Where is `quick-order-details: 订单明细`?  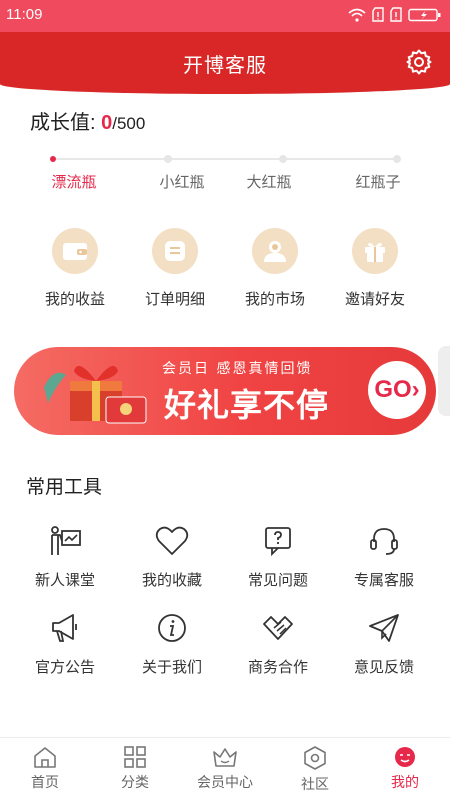 quick-order-details: 订单明细 is located at coordinates (175, 268).